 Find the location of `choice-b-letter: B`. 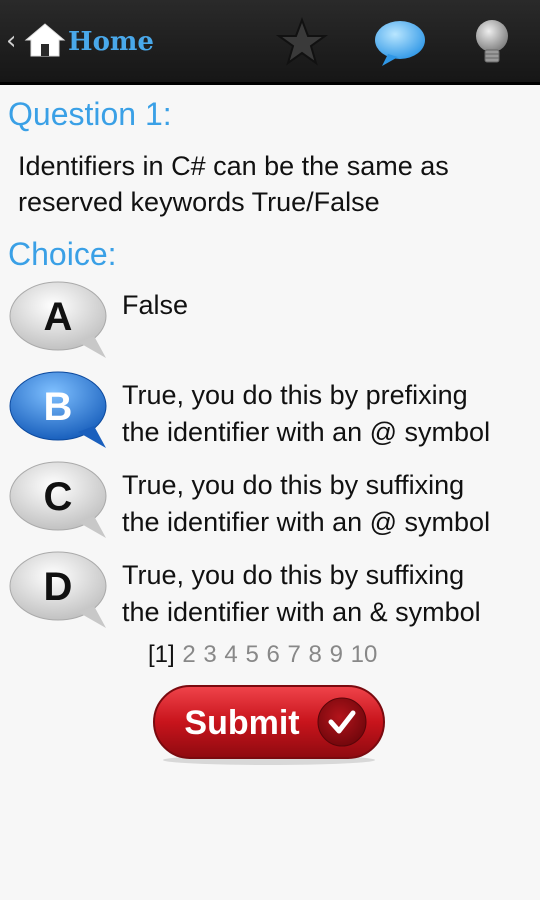

choice-b-letter: B is located at coordinates (58, 407).